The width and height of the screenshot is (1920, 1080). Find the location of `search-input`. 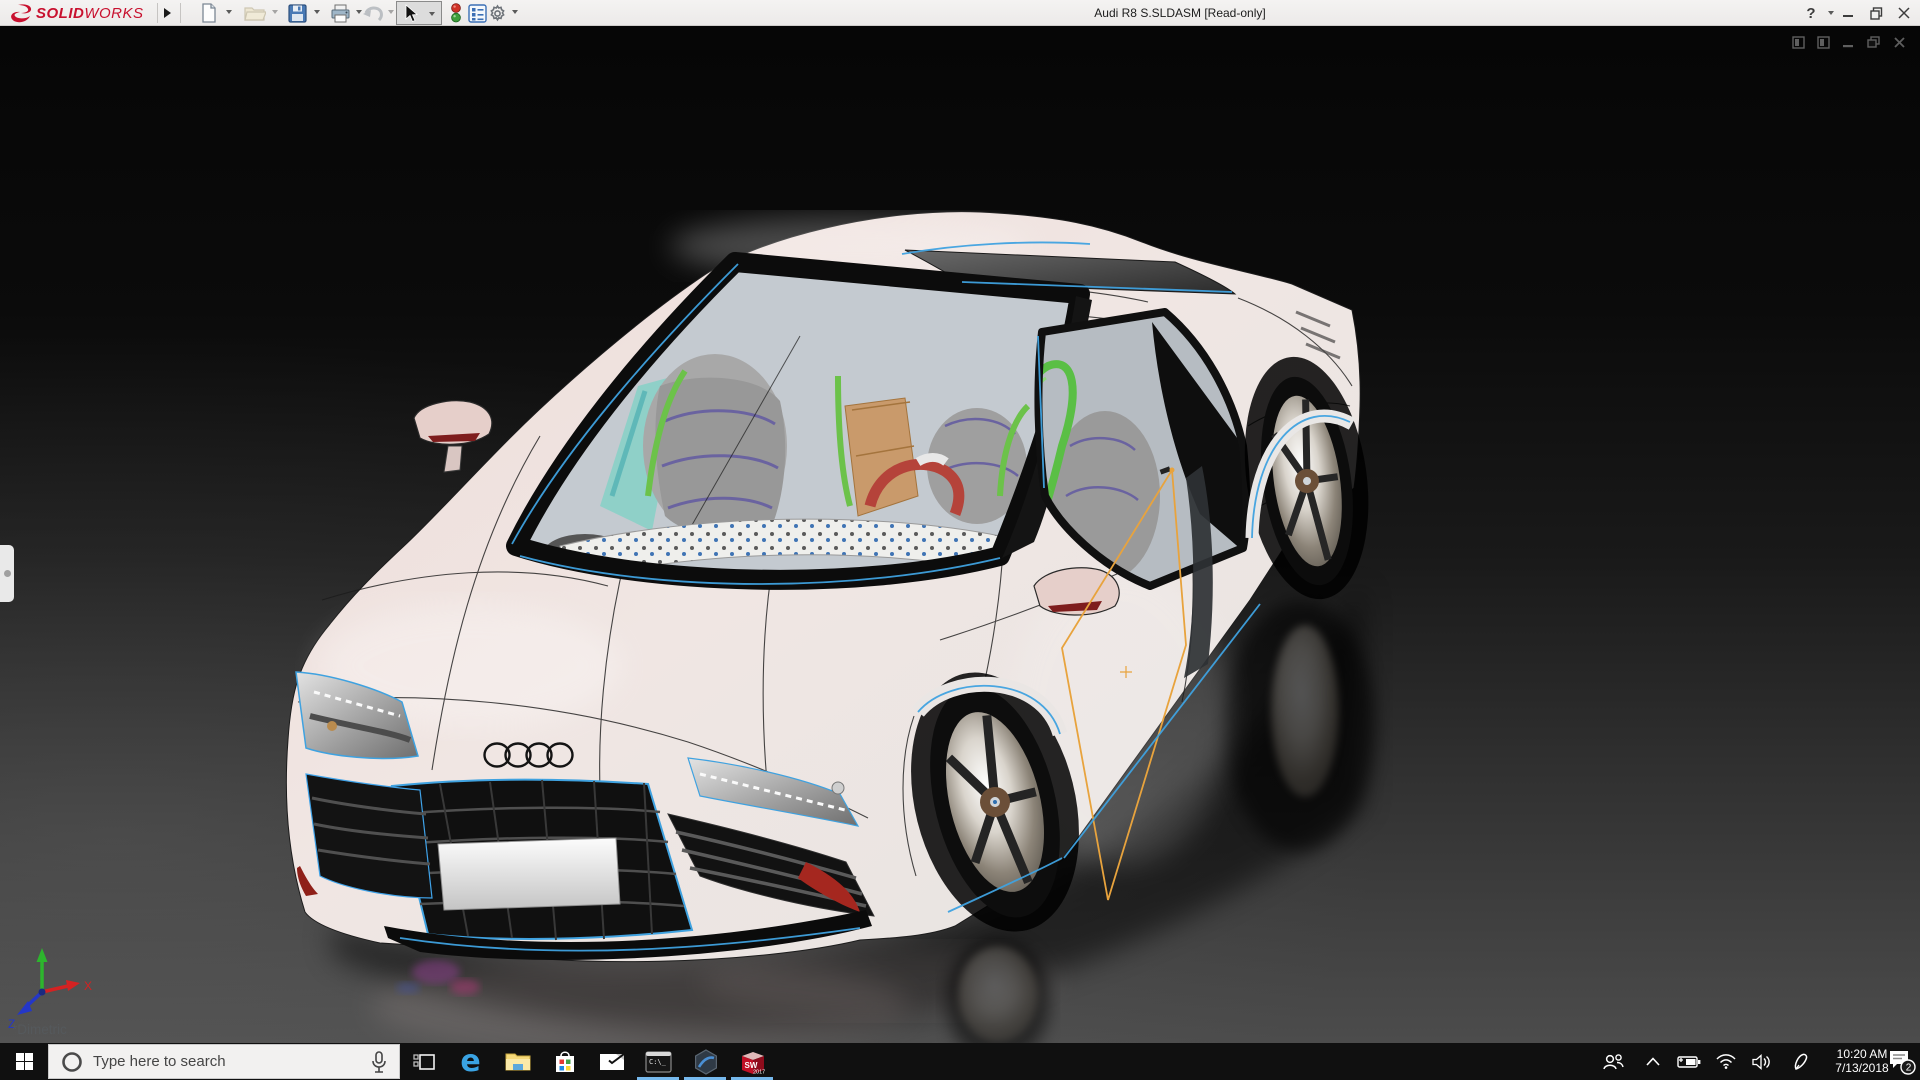

search-input is located at coordinates (232, 1061).